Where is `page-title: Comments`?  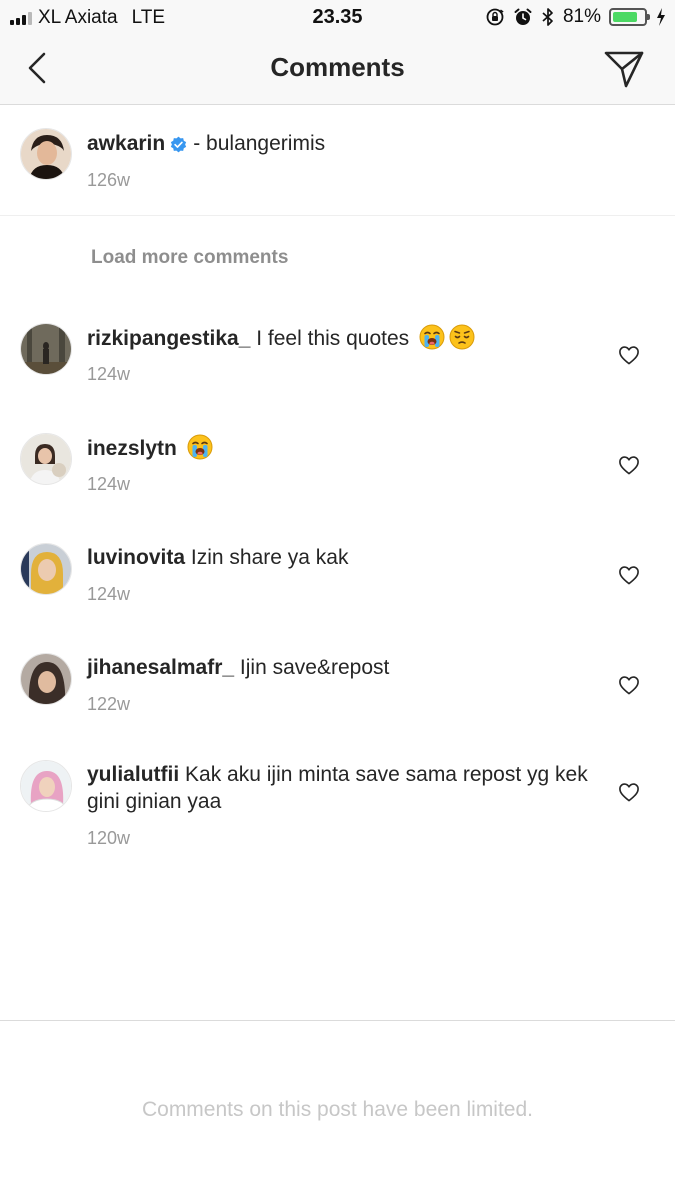
page-title: Comments is located at coordinates (337, 67).